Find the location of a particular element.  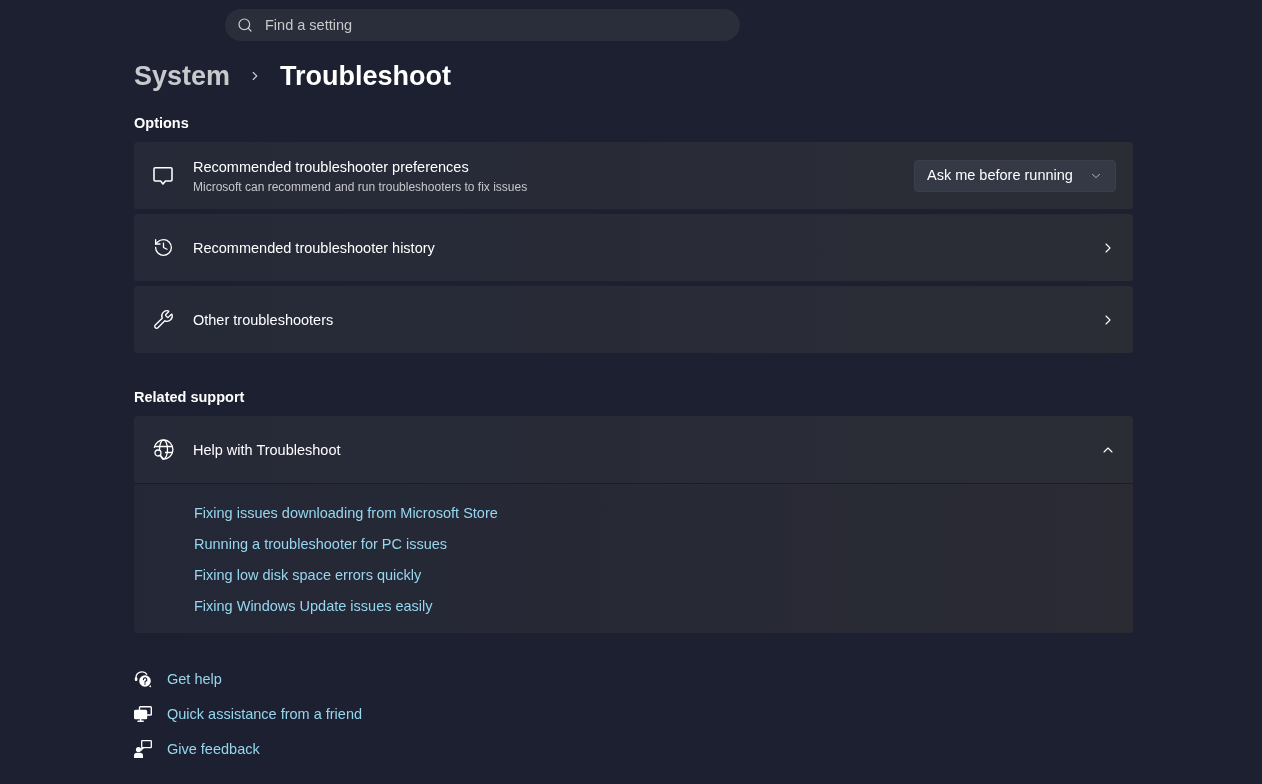

support-link: Quick assistance from a friend is located at coordinates (265, 714).